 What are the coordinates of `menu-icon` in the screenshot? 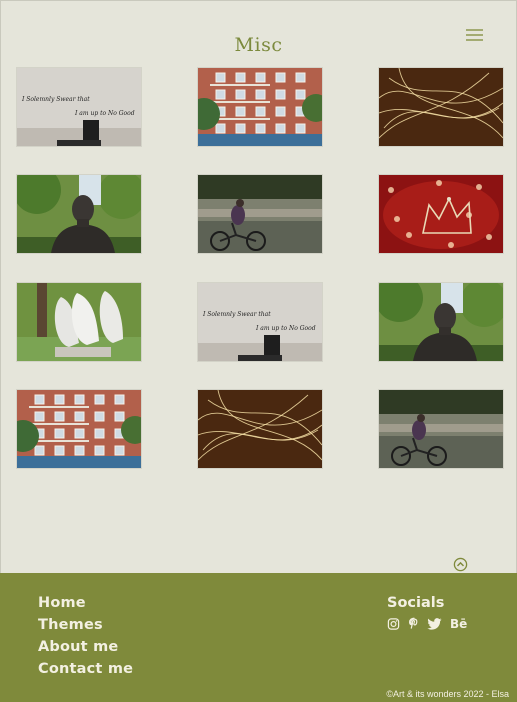 It's located at (474, 35).